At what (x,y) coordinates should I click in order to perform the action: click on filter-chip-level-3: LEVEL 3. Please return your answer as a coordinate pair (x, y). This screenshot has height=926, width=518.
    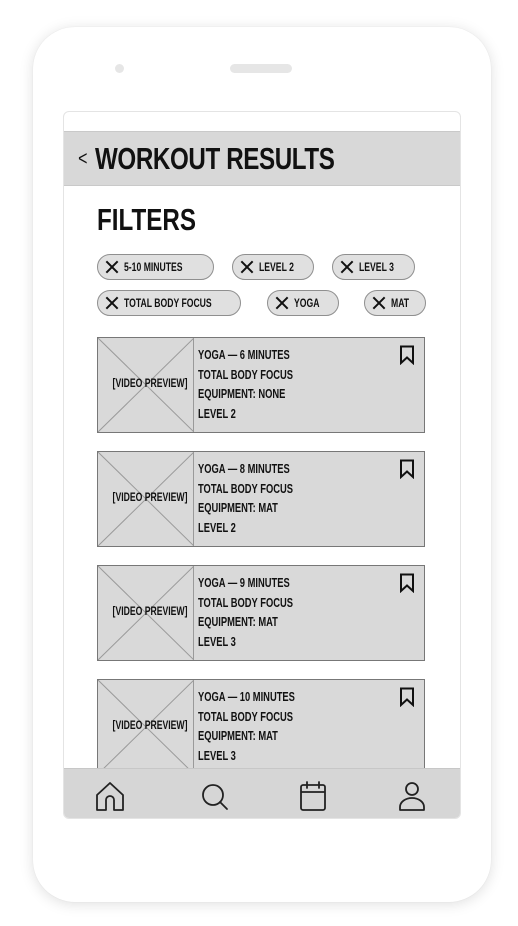
    Looking at the image, I should click on (373, 267).